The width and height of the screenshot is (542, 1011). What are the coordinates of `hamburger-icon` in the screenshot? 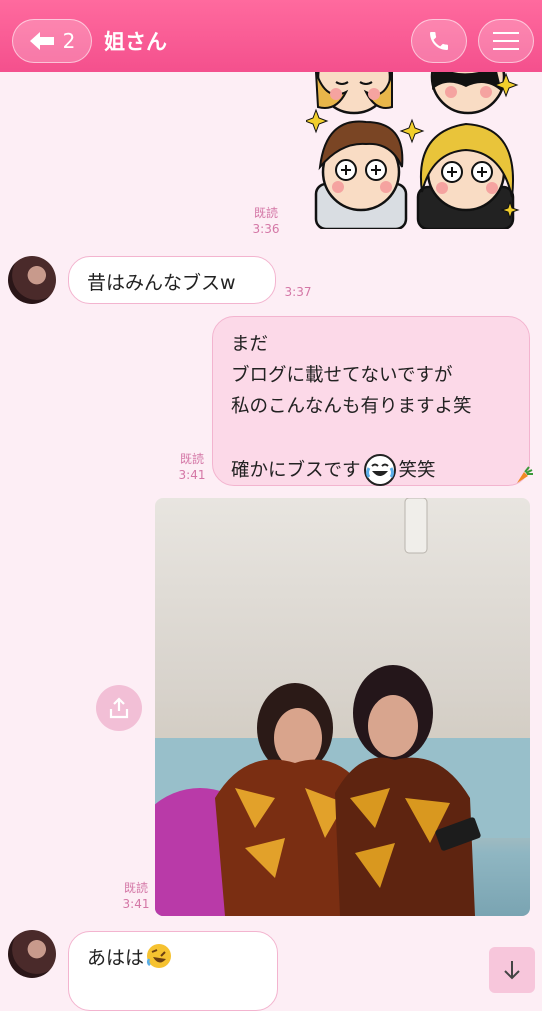 It's located at (506, 41).